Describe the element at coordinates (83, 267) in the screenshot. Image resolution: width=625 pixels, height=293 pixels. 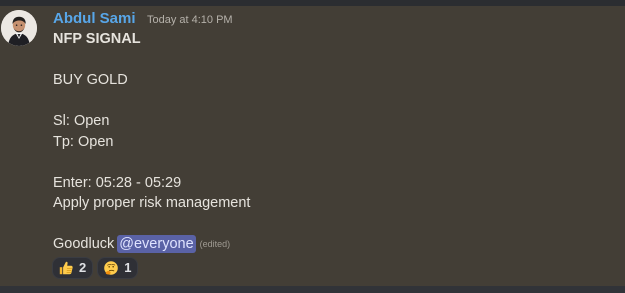
I see `reaction-count: 2` at that location.